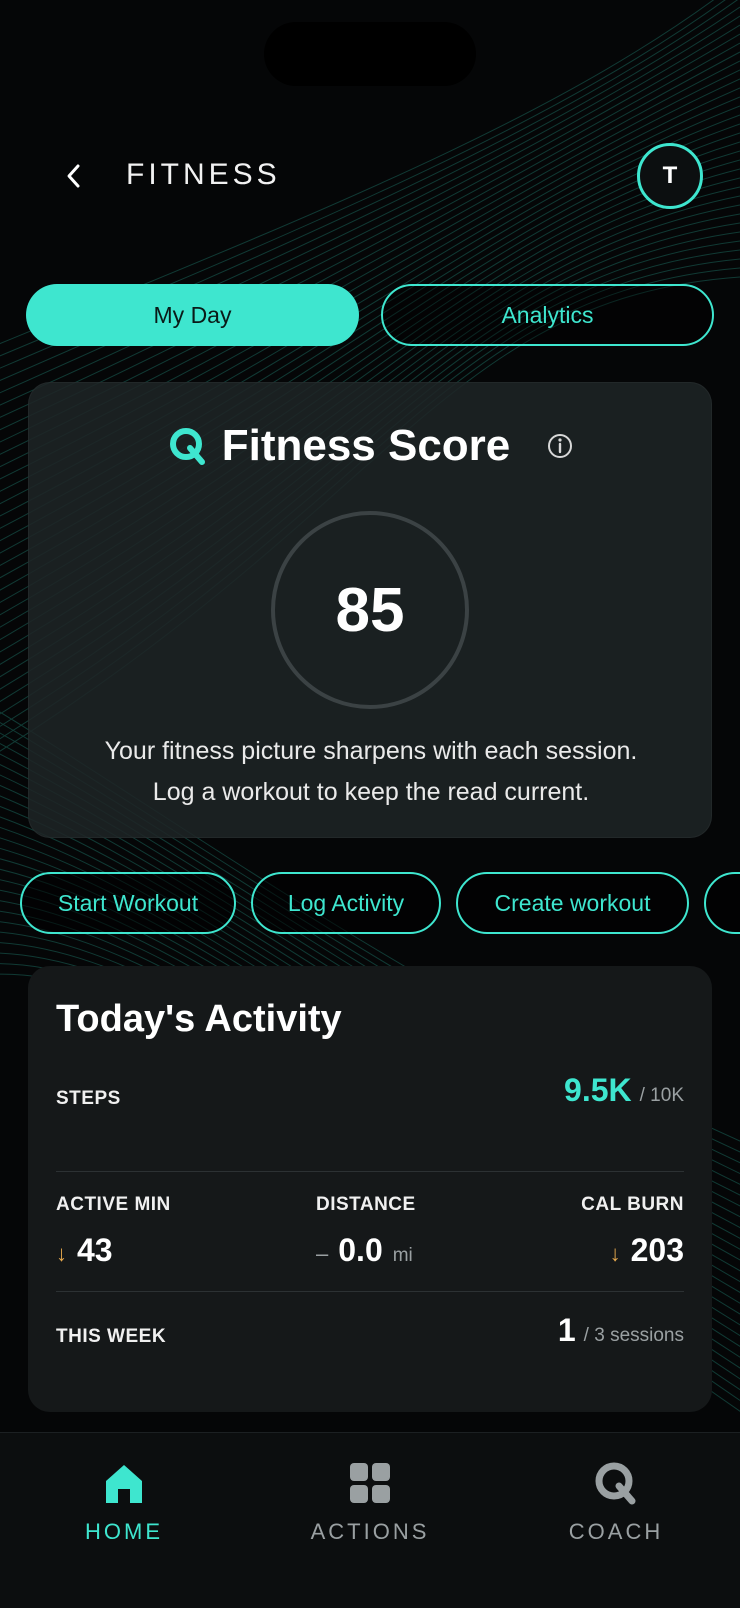 This screenshot has height=1608, width=740. Describe the element at coordinates (360, 1250) in the screenshot. I see `distance-value: 0.0` at that location.